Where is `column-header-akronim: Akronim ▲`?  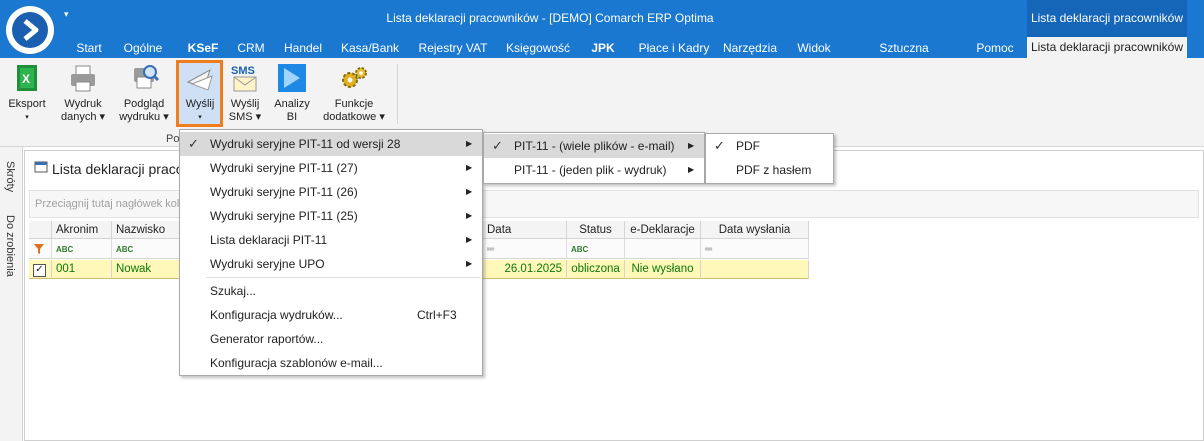 column-header-akronim: Akronim ▲ is located at coordinates (82, 237).